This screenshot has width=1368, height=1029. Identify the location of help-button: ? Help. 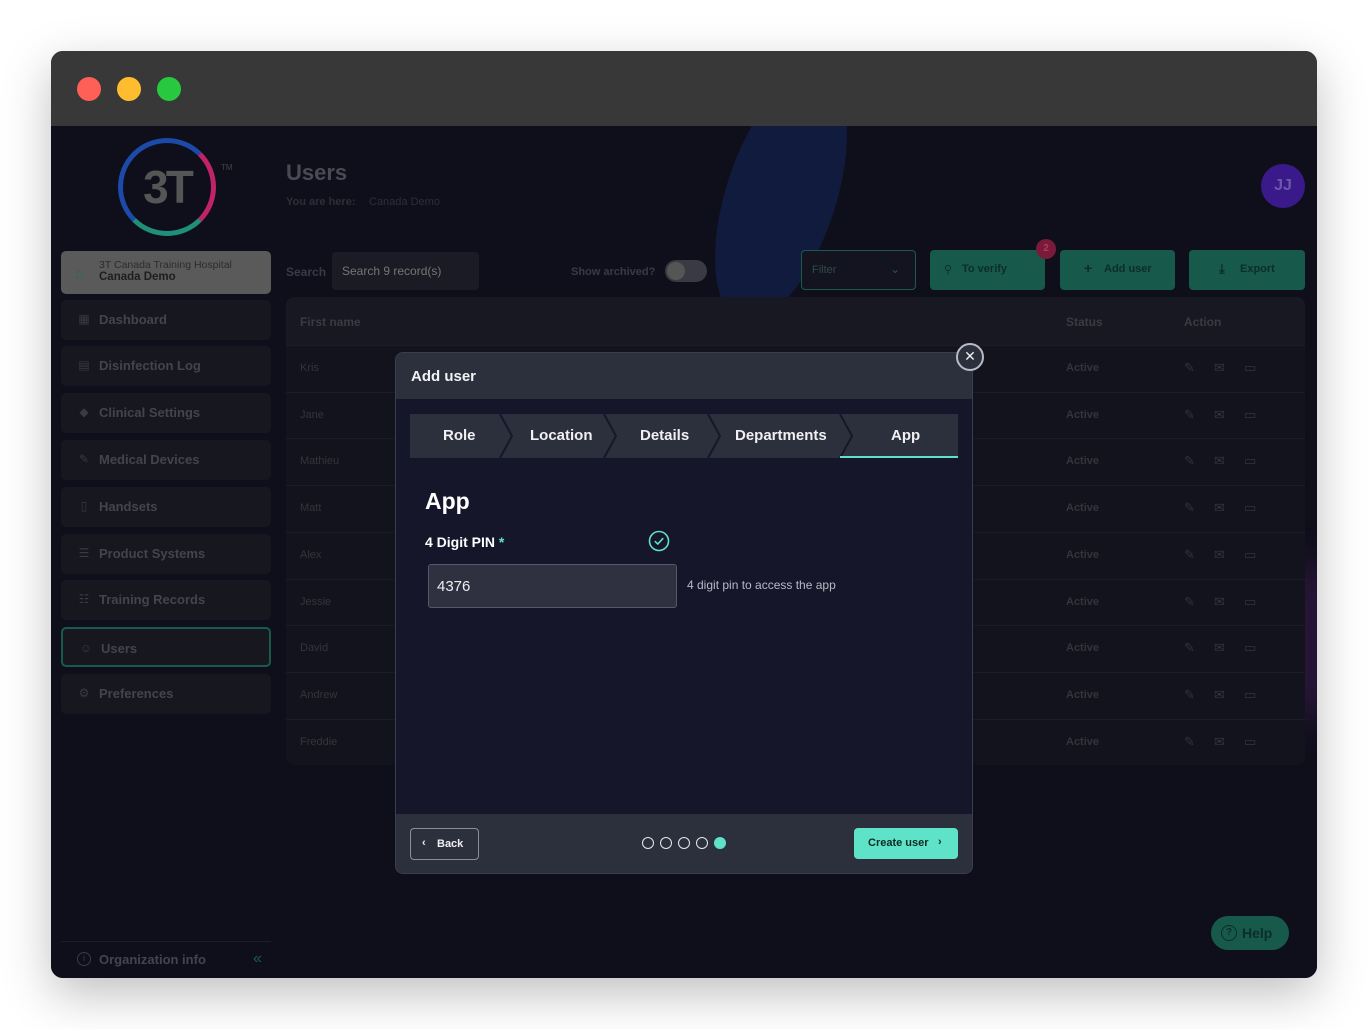
(1250, 933).